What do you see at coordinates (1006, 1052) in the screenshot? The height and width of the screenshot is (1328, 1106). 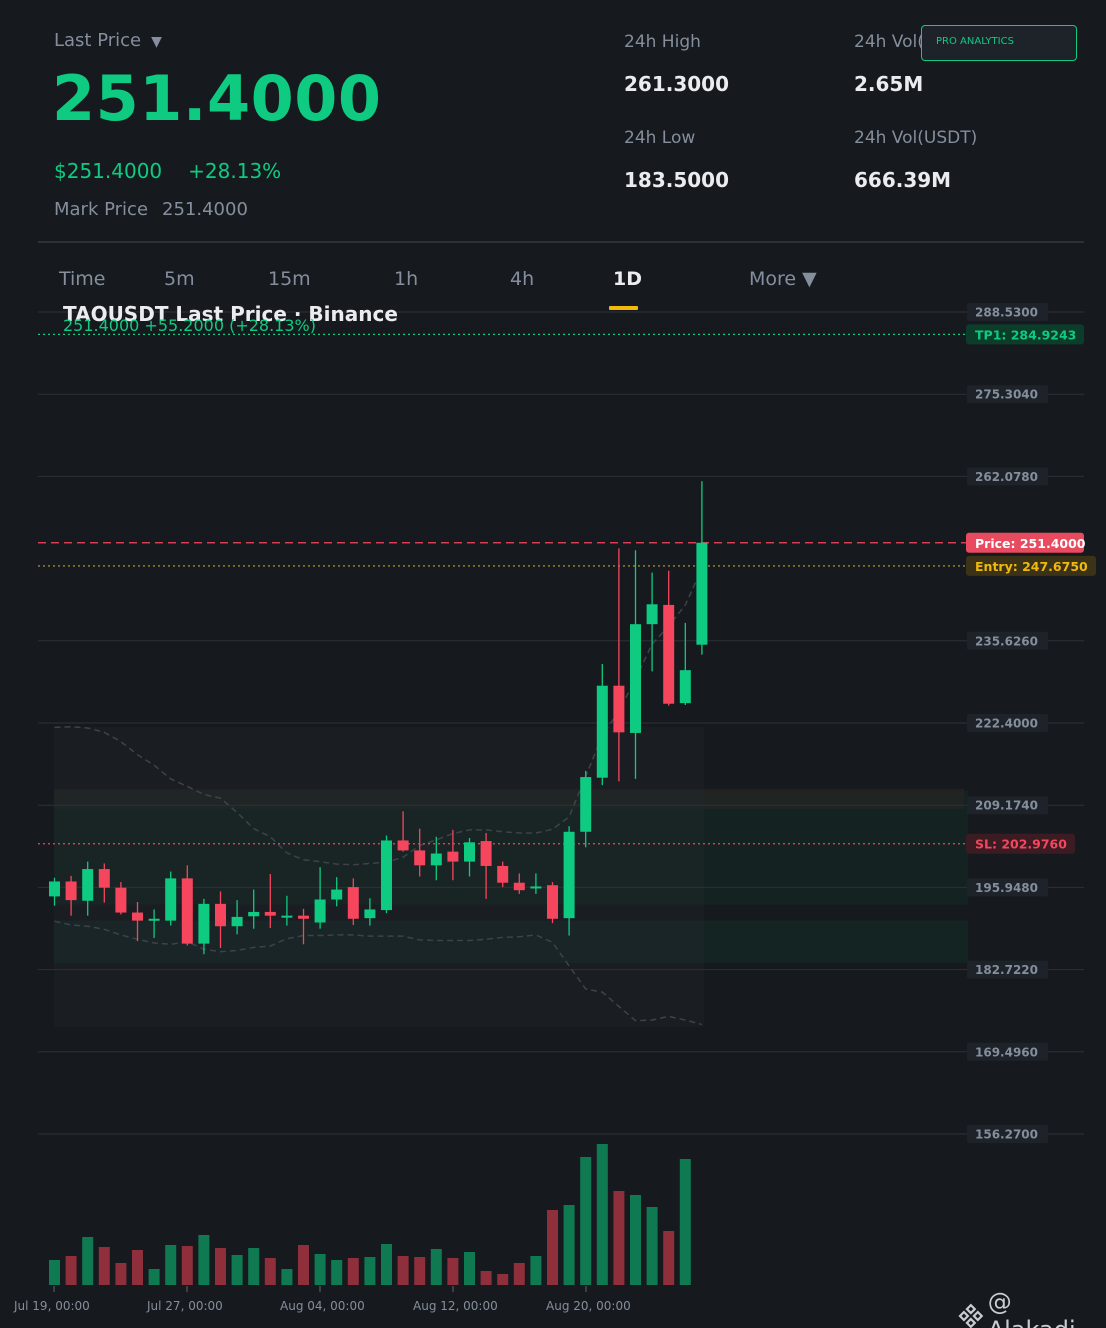 I see `y-tick-label: 169.4960` at bounding box center [1006, 1052].